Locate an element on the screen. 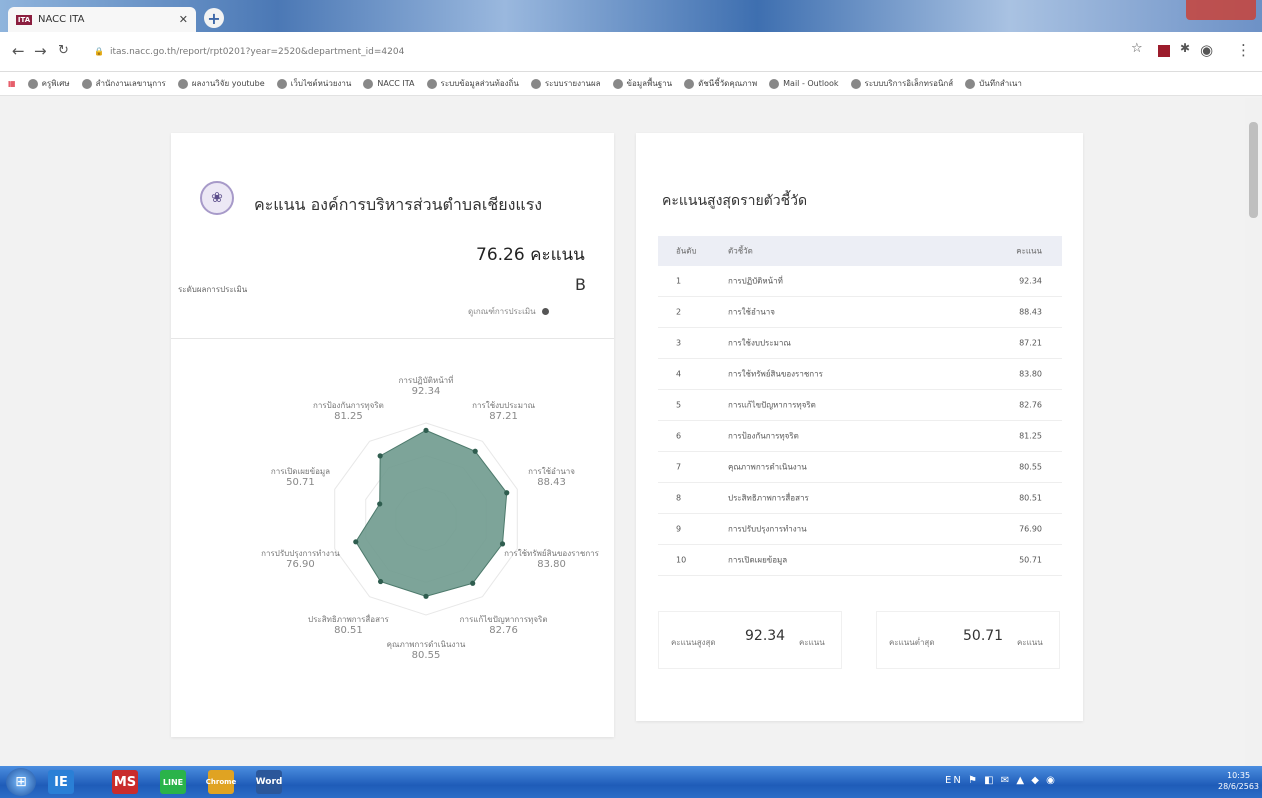 This screenshot has width=1262, height=798. bookmark-item: Mail - Outlook is located at coordinates (804, 83).